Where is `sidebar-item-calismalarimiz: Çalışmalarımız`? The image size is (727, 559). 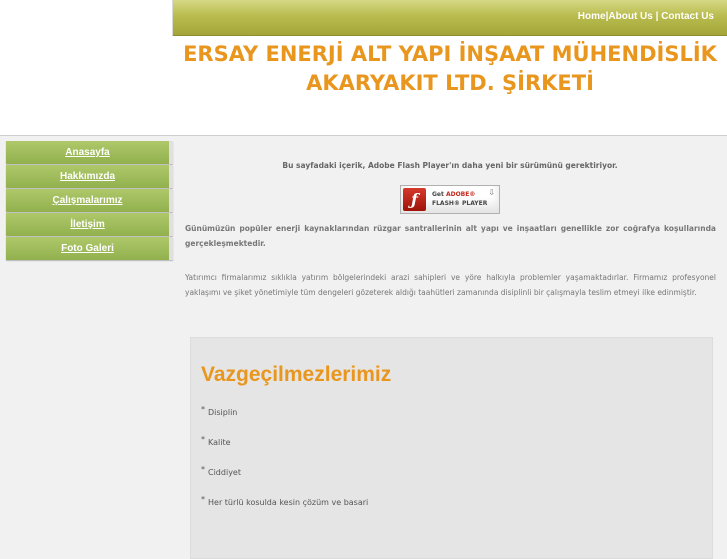 sidebar-item-calismalarimiz: Çalışmalarımız is located at coordinates (89, 200).